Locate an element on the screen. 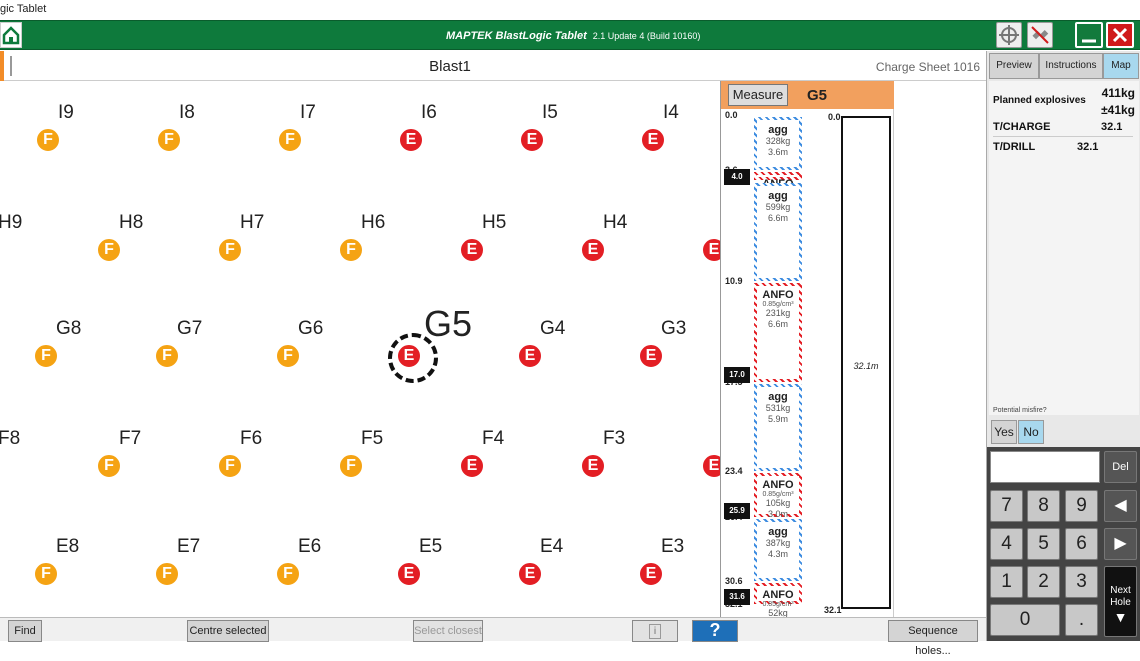 This screenshot has height=661, width=1140. t-drill-row: T/DRILL 32.1 is located at coordinates (1063, 148).